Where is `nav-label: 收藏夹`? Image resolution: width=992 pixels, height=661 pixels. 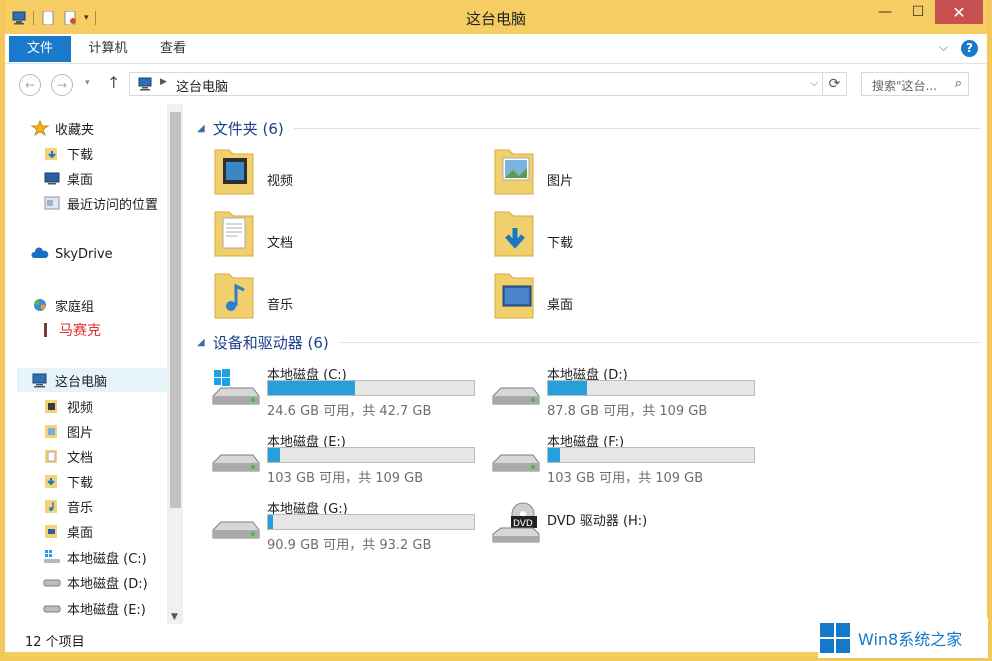
nav-label: 收藏夹 is located at coordinates (75, 130).